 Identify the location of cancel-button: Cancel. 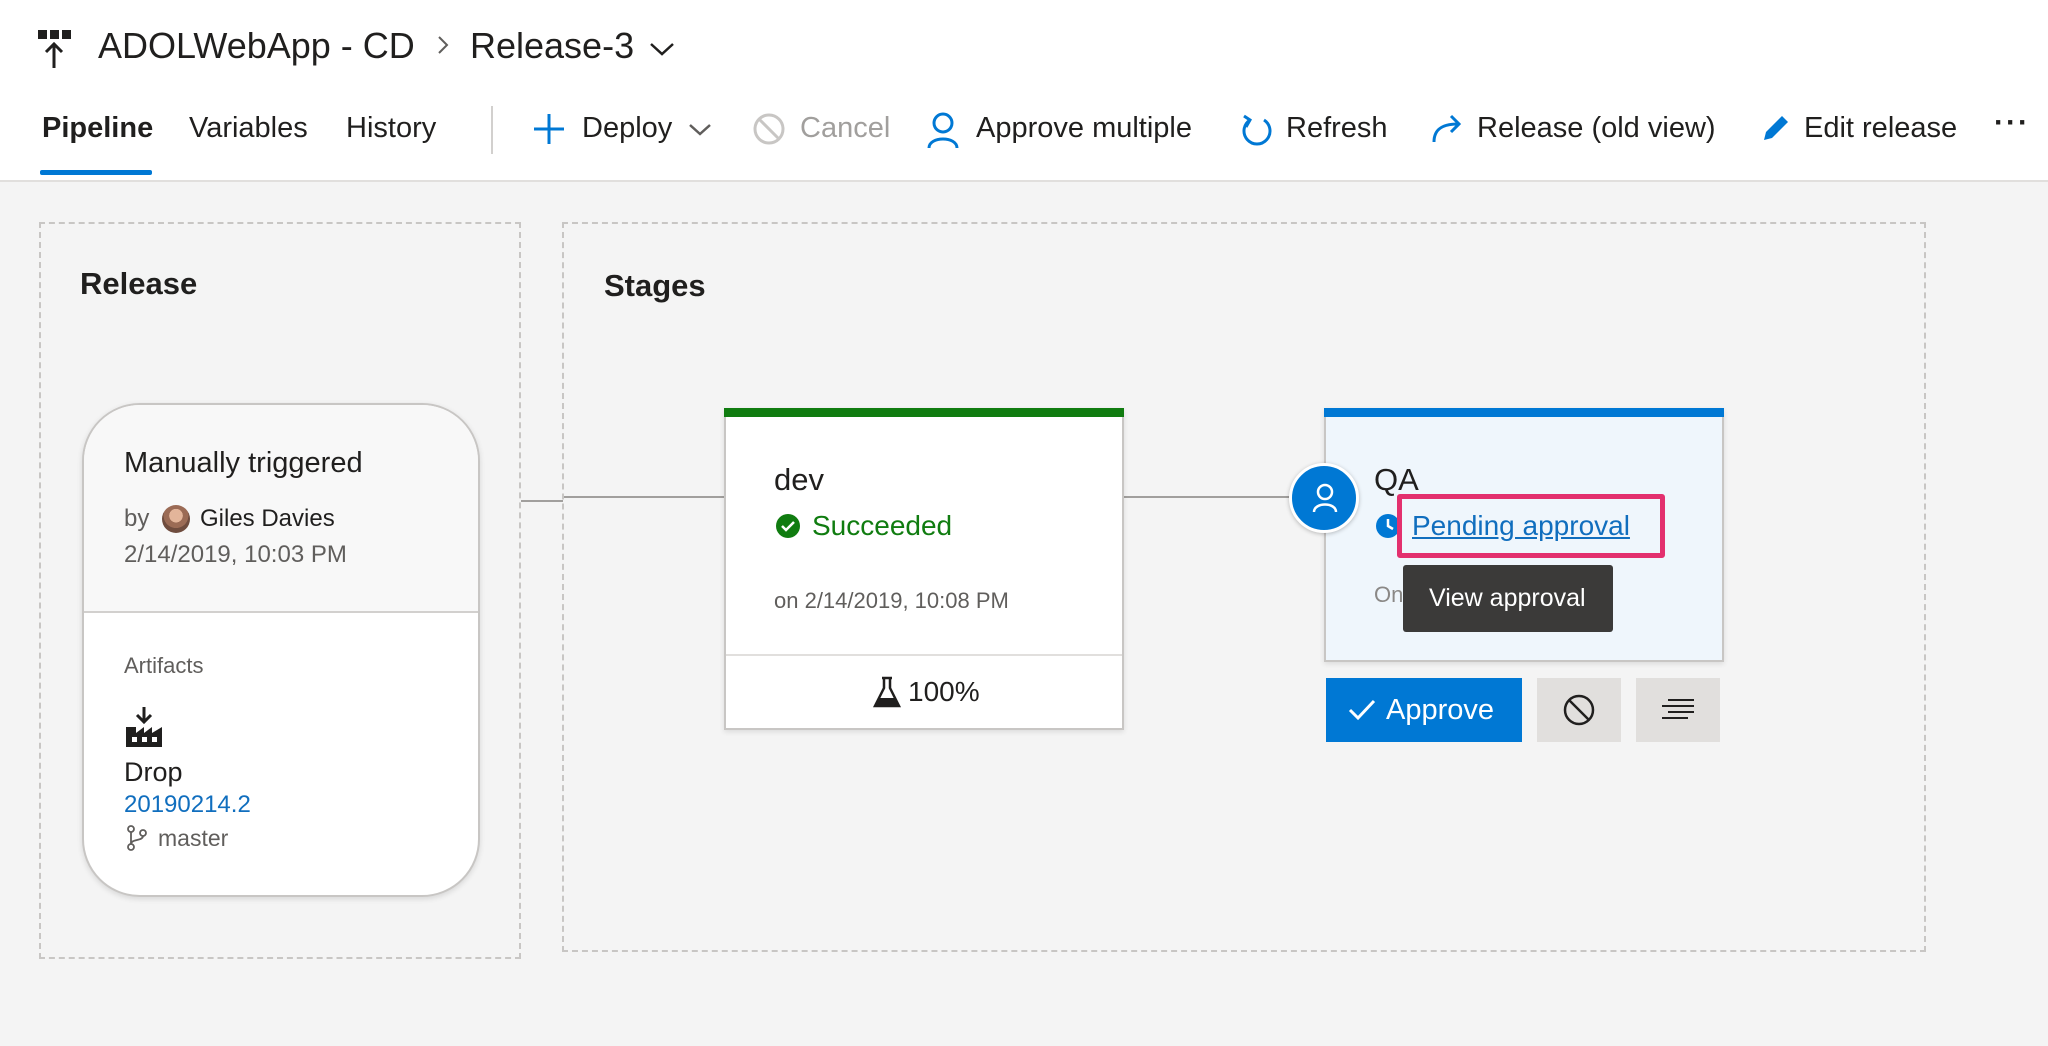
(820, 130).